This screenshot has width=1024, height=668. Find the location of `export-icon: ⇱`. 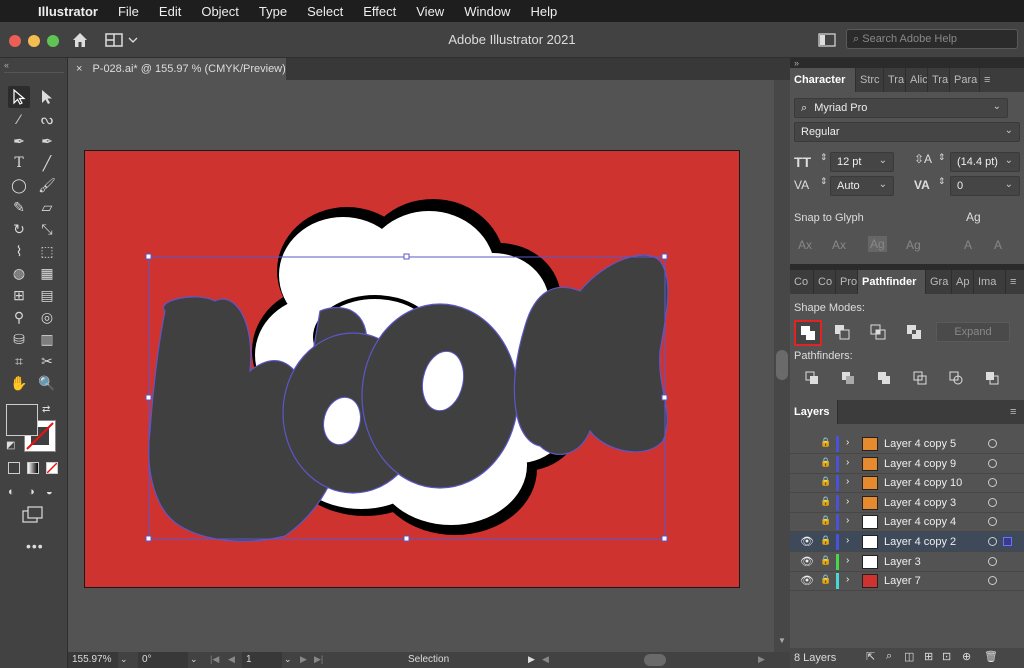

export-icon: ⇱ is located at coordinates (870, 656).